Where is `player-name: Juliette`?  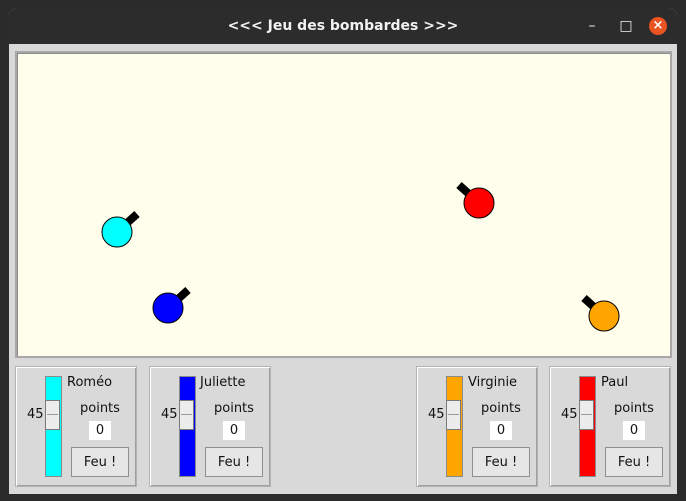
player-name: Juliette is located at coordinates (223, 382).